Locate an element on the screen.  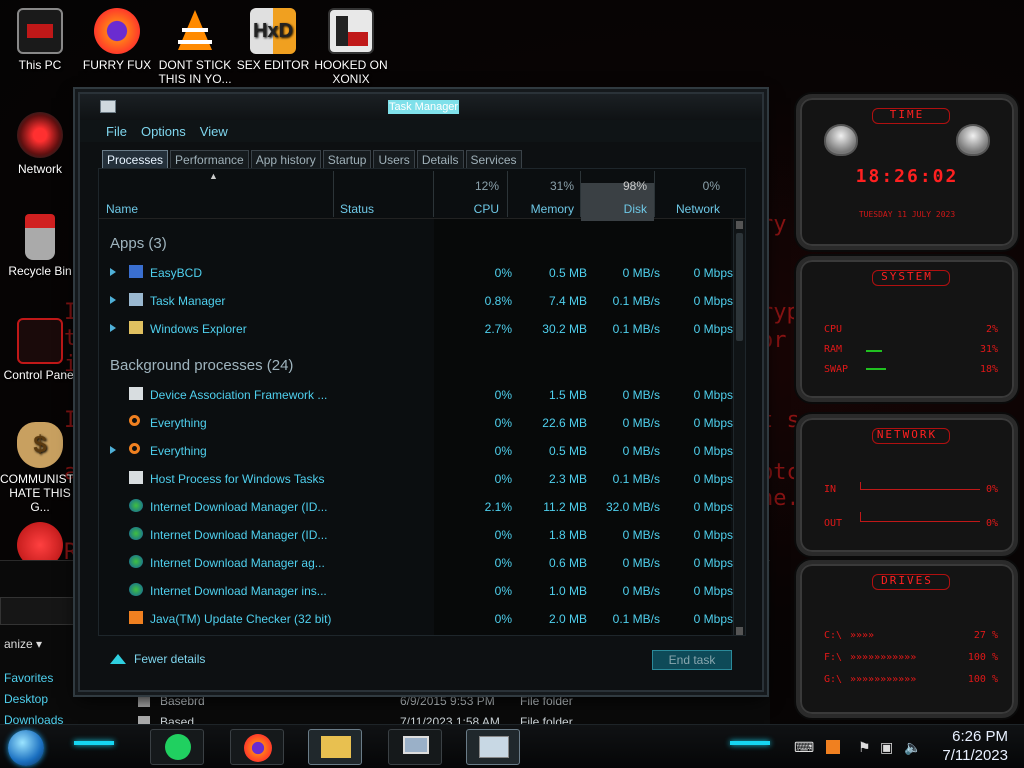
desktop-icon-this-pc: This PC is located at coordinates (40, 40).